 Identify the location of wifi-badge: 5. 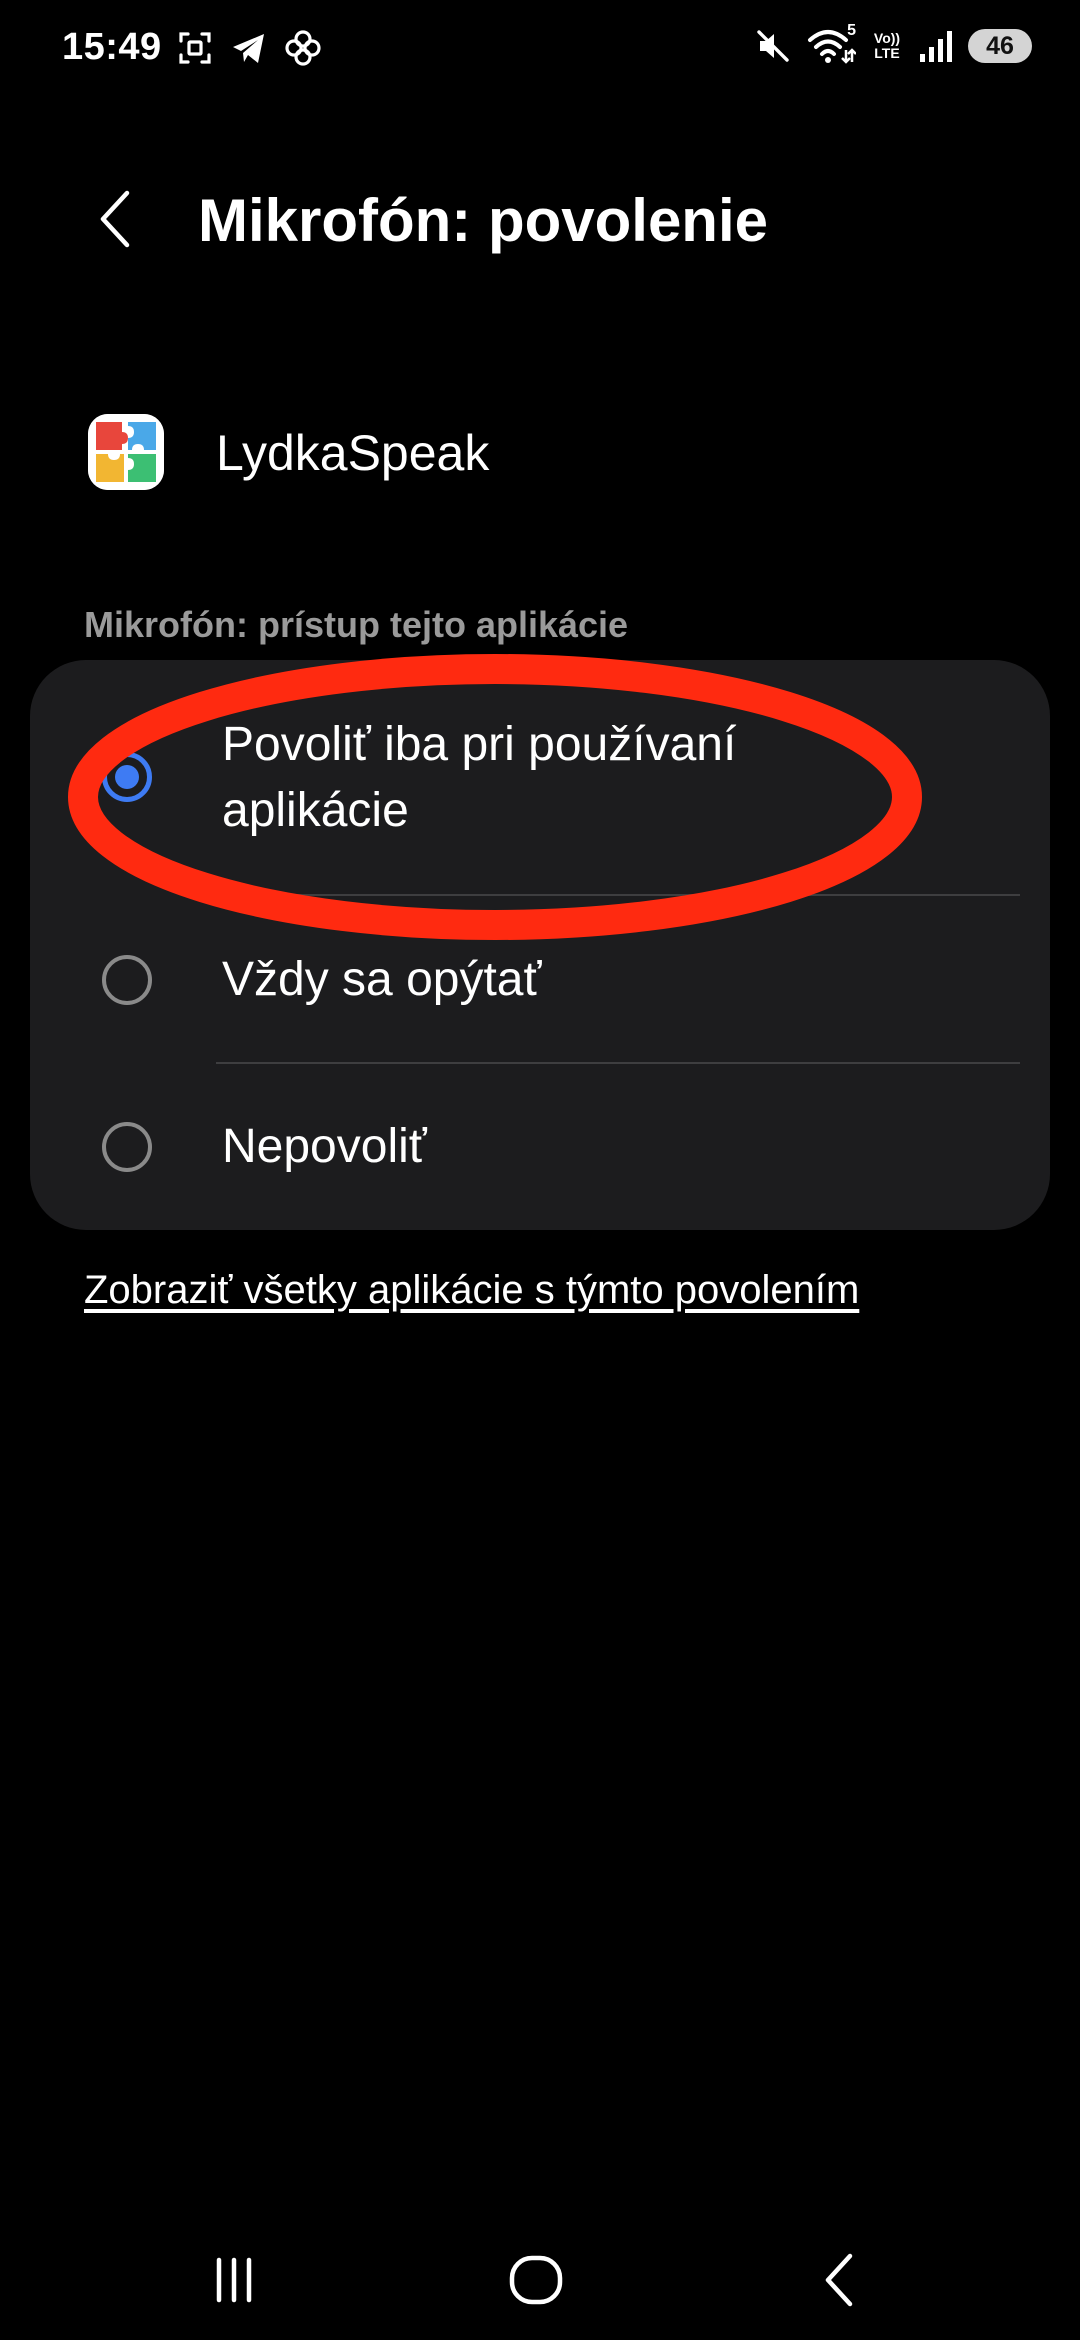
(851, 30).